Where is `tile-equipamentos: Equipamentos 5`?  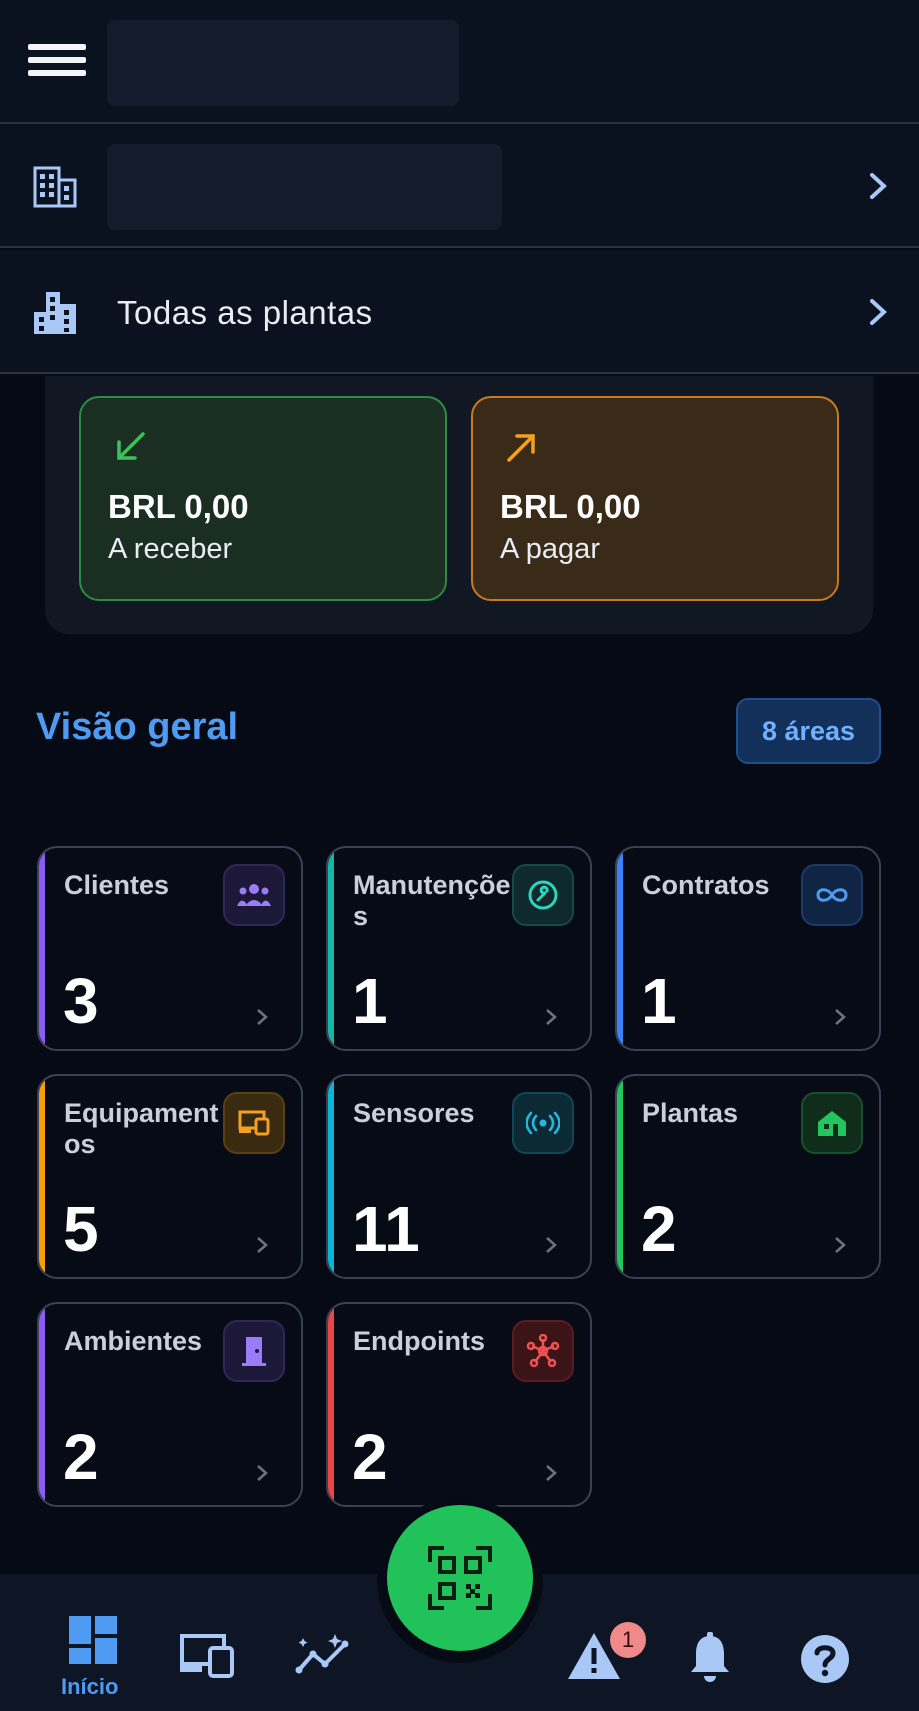 tile-equipamentos: Equipamentos 5 is located at coordinates (170, 1176).